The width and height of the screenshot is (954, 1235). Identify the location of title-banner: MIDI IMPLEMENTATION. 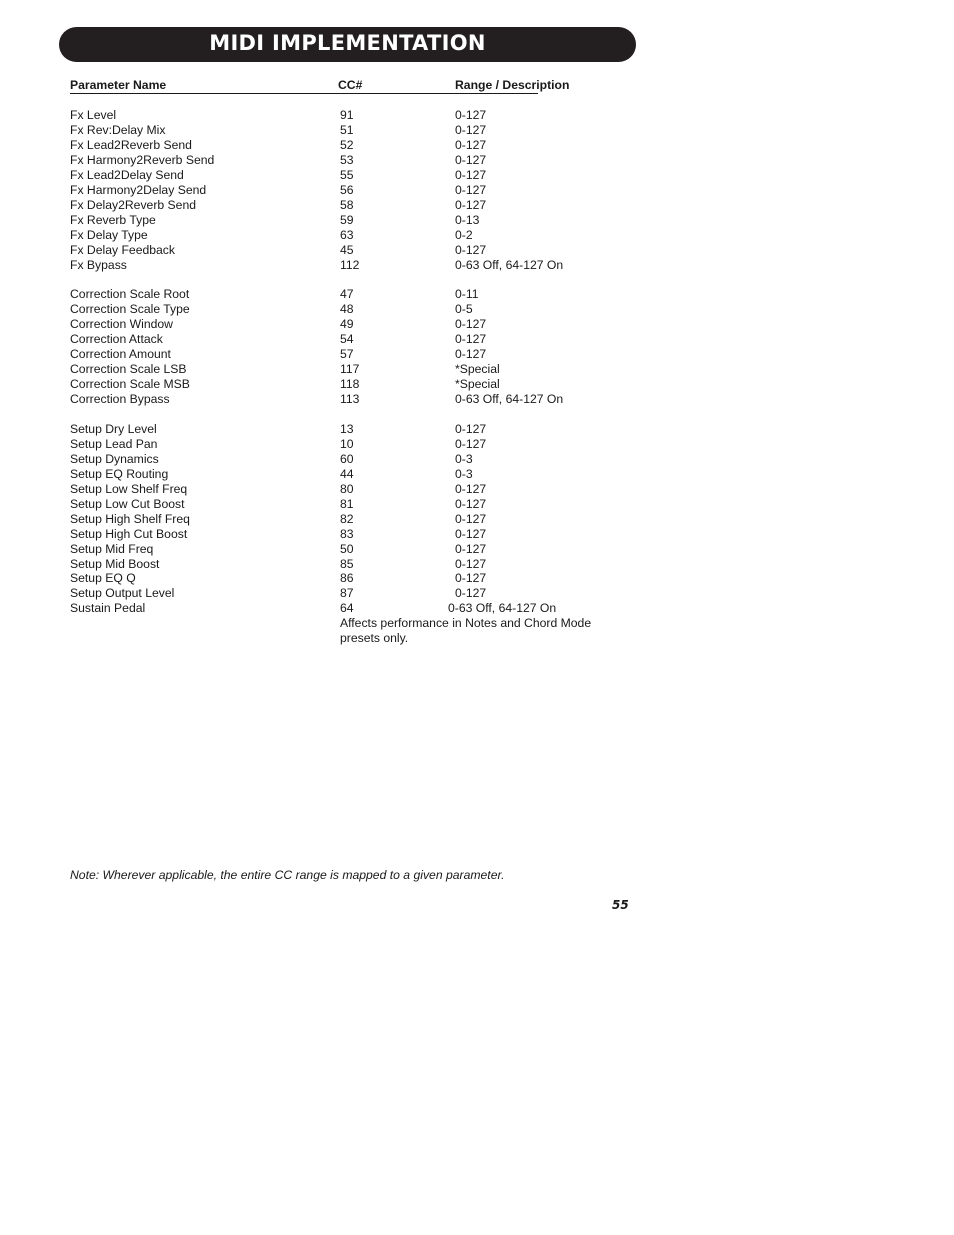
(347, 44).